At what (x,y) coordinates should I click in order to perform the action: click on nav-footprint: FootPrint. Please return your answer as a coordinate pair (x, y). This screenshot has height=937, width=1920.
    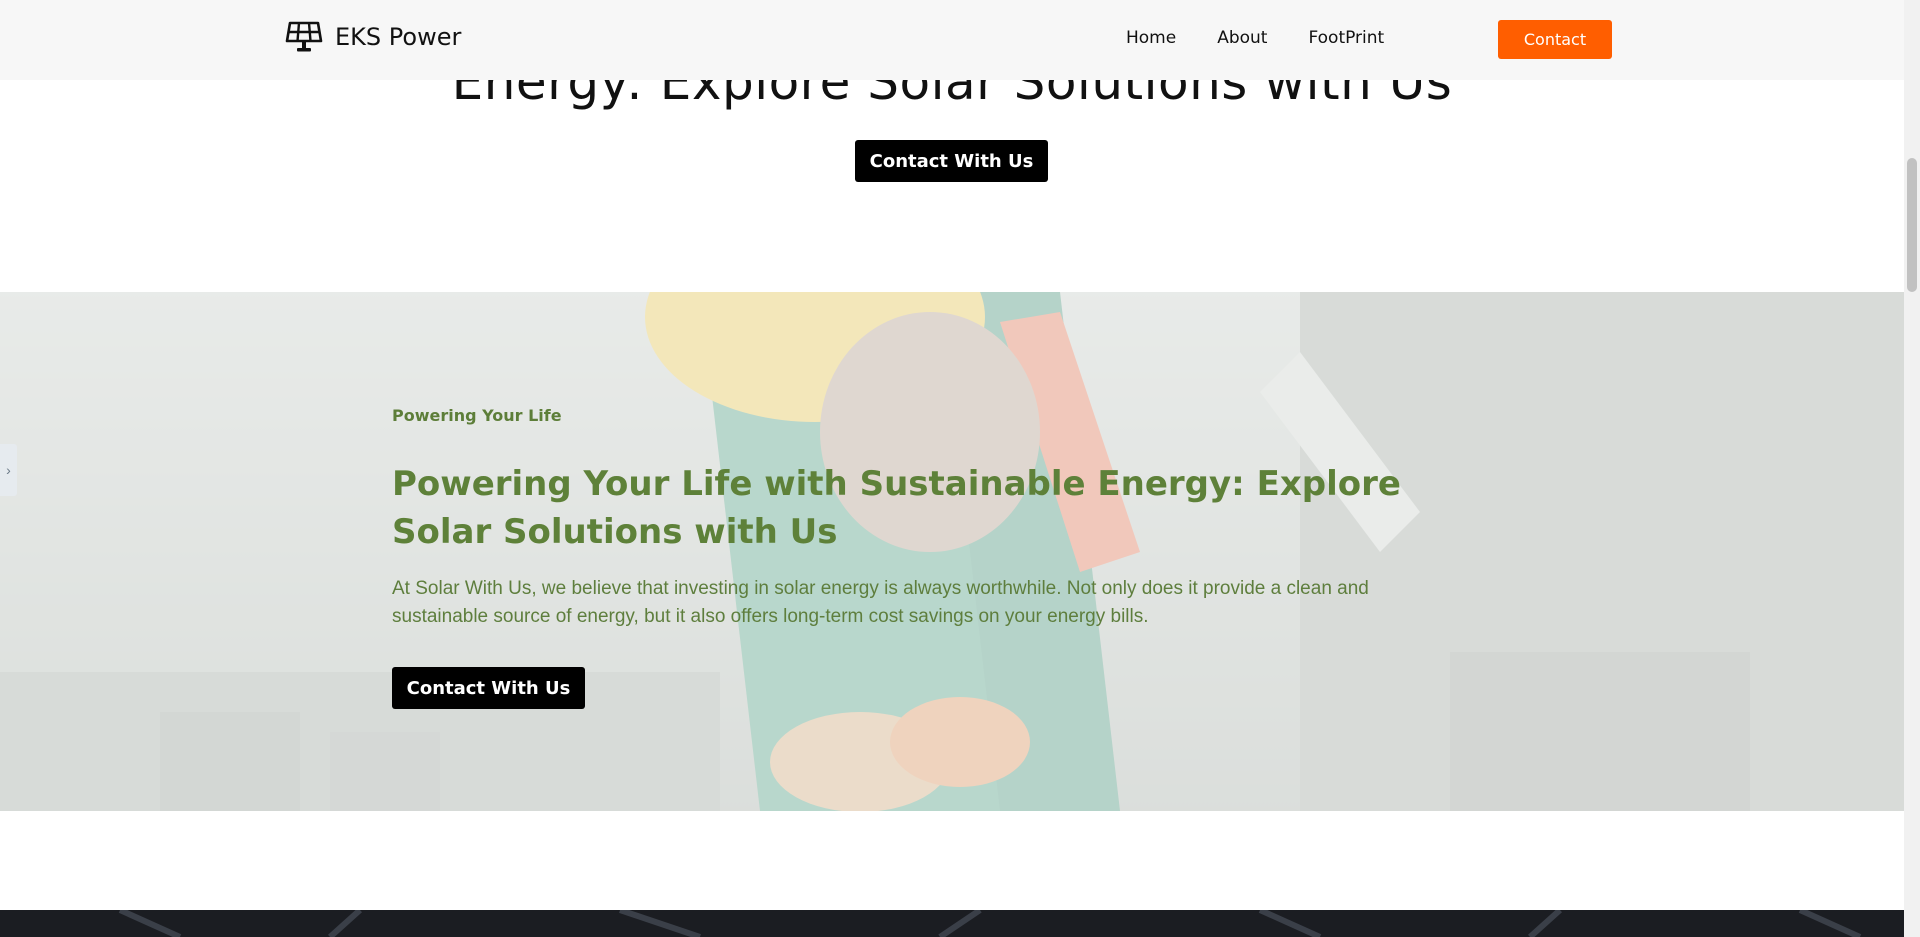
    Looking at the image, I should click on (1346, 38).